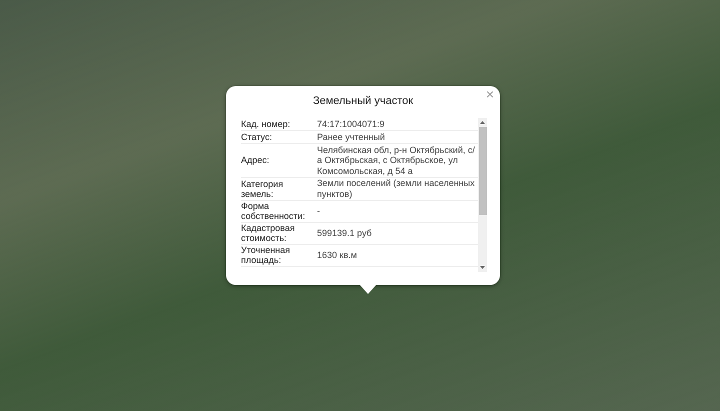 The width and height of the screenshot is (720, 411). Describe the element at coordinates (262, 188) in the screenshot. I see `field-label: Категория земель:` at that location.